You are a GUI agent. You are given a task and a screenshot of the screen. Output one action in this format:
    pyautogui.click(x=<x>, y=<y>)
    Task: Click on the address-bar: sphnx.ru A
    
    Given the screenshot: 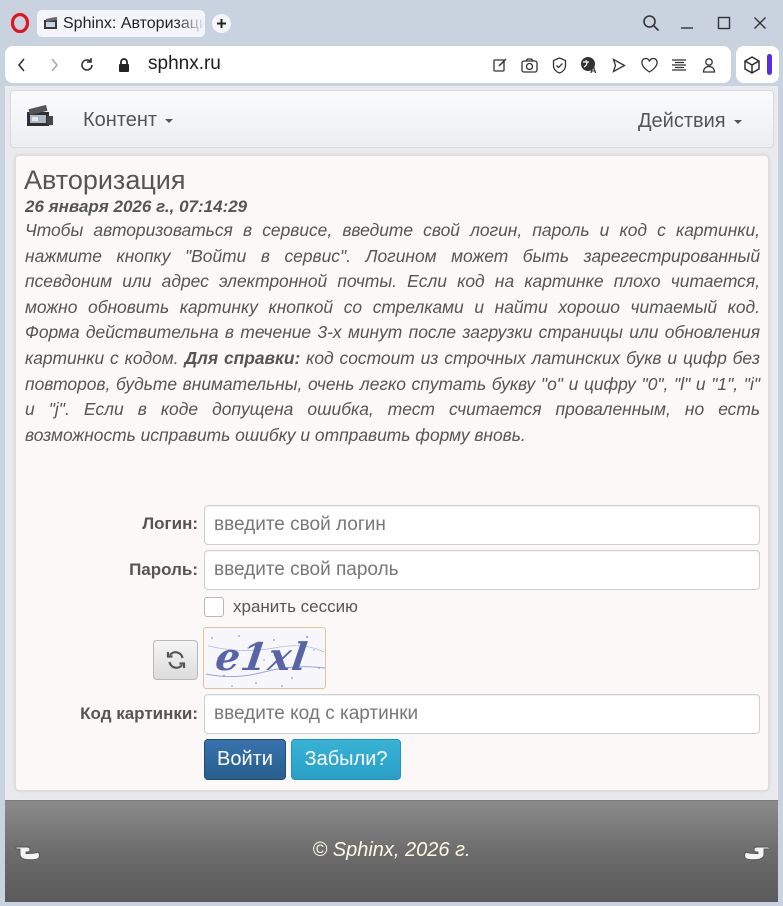 What is the action you would take?
    pyautogui.click(x=368, y=64)
    